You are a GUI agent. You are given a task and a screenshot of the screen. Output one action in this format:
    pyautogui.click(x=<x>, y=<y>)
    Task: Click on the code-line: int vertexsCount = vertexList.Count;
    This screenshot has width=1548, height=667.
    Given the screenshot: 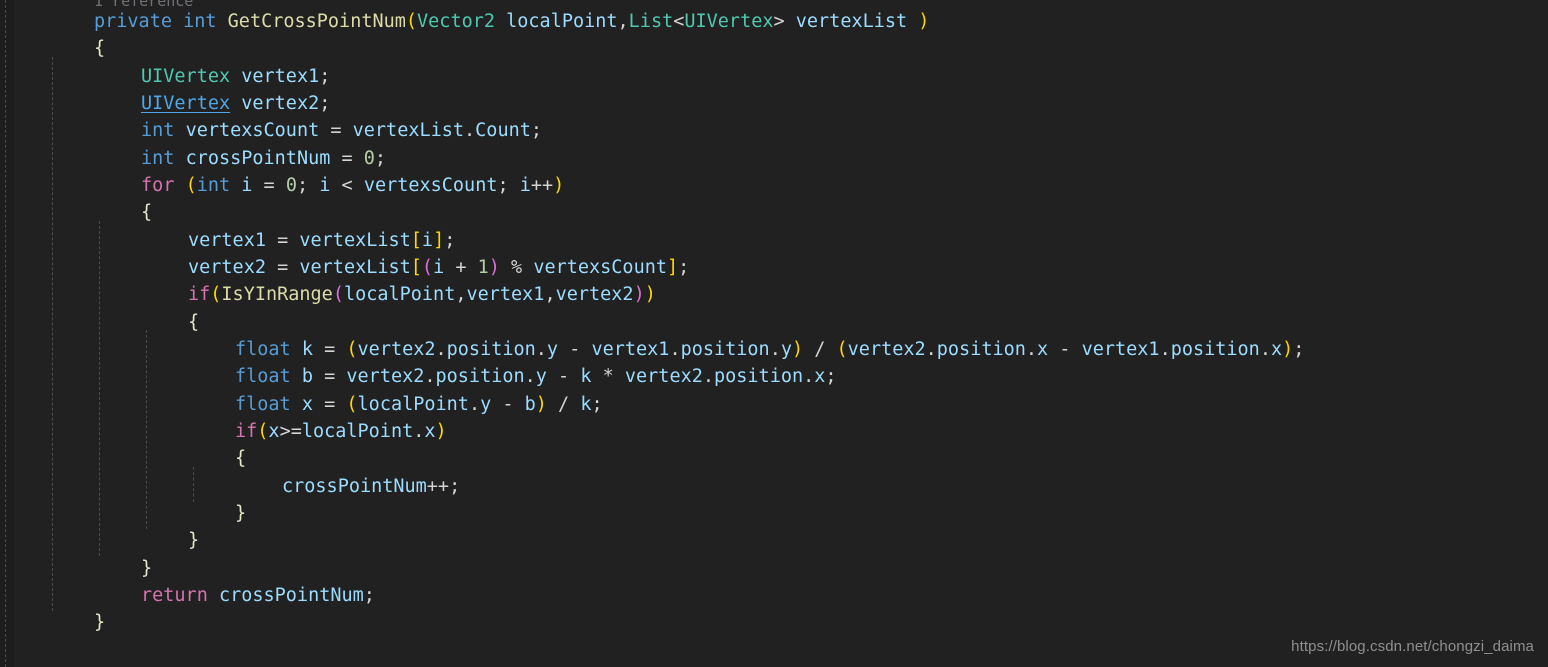 What is the action you would take?
    pyautogui.click(x=271, y=130)
    